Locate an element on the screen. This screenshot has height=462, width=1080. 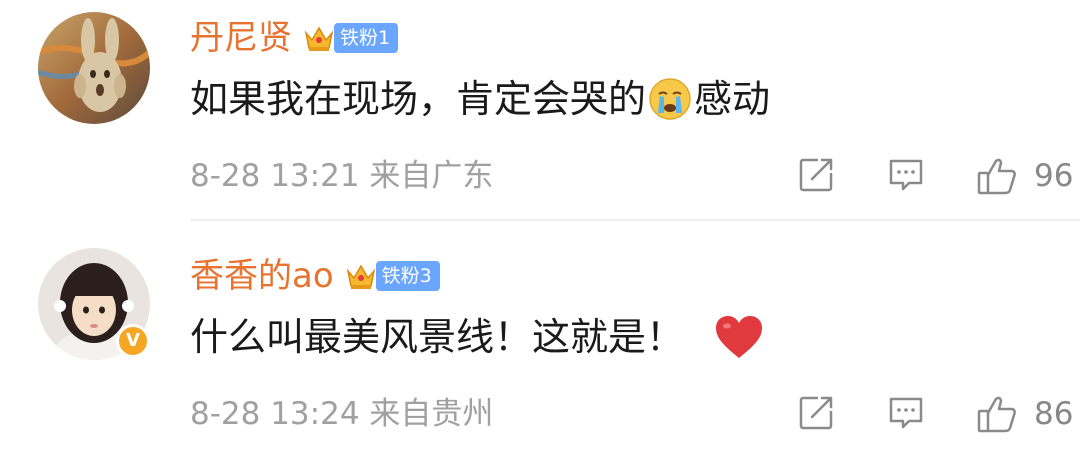
like-count: 86 is located at coordinates (1054, 414).